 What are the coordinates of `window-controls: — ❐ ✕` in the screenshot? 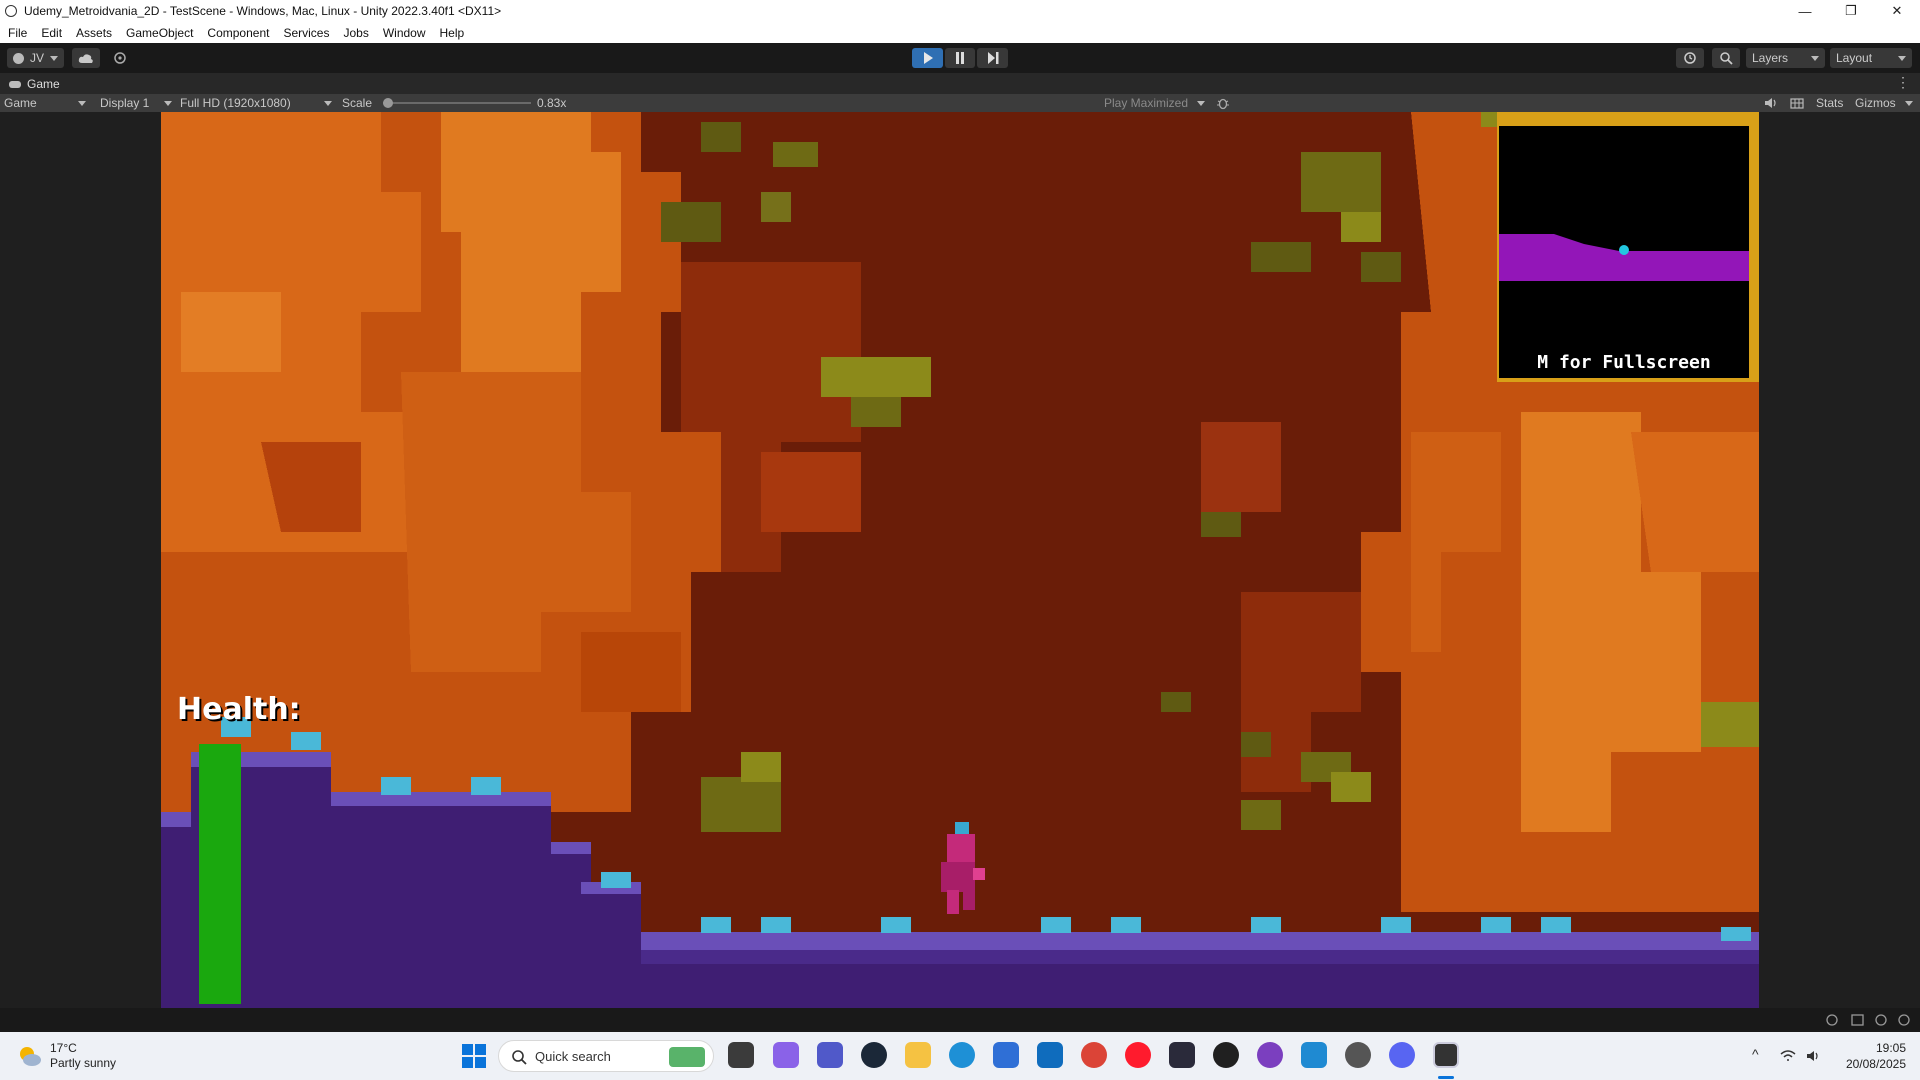 It's located at (1851, 11).